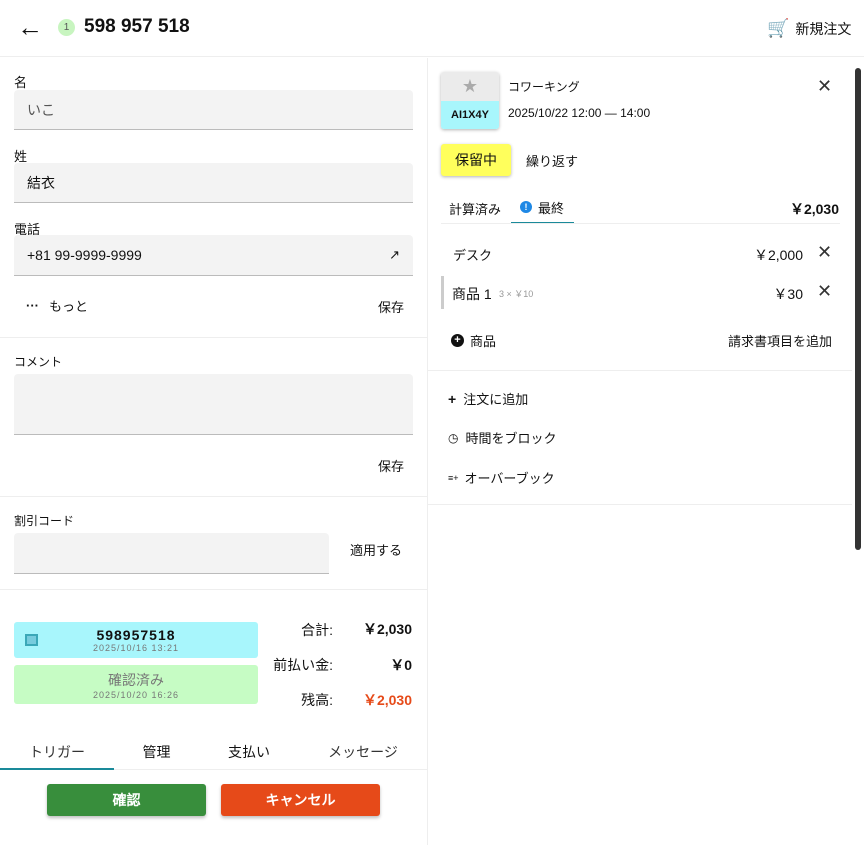 Image resolution: width=864 pixels, height=845 pixels. What do you see at coordinates (31, 640) in the screenshot?
I see `invoice-icon` at bounding box center [31, 640].